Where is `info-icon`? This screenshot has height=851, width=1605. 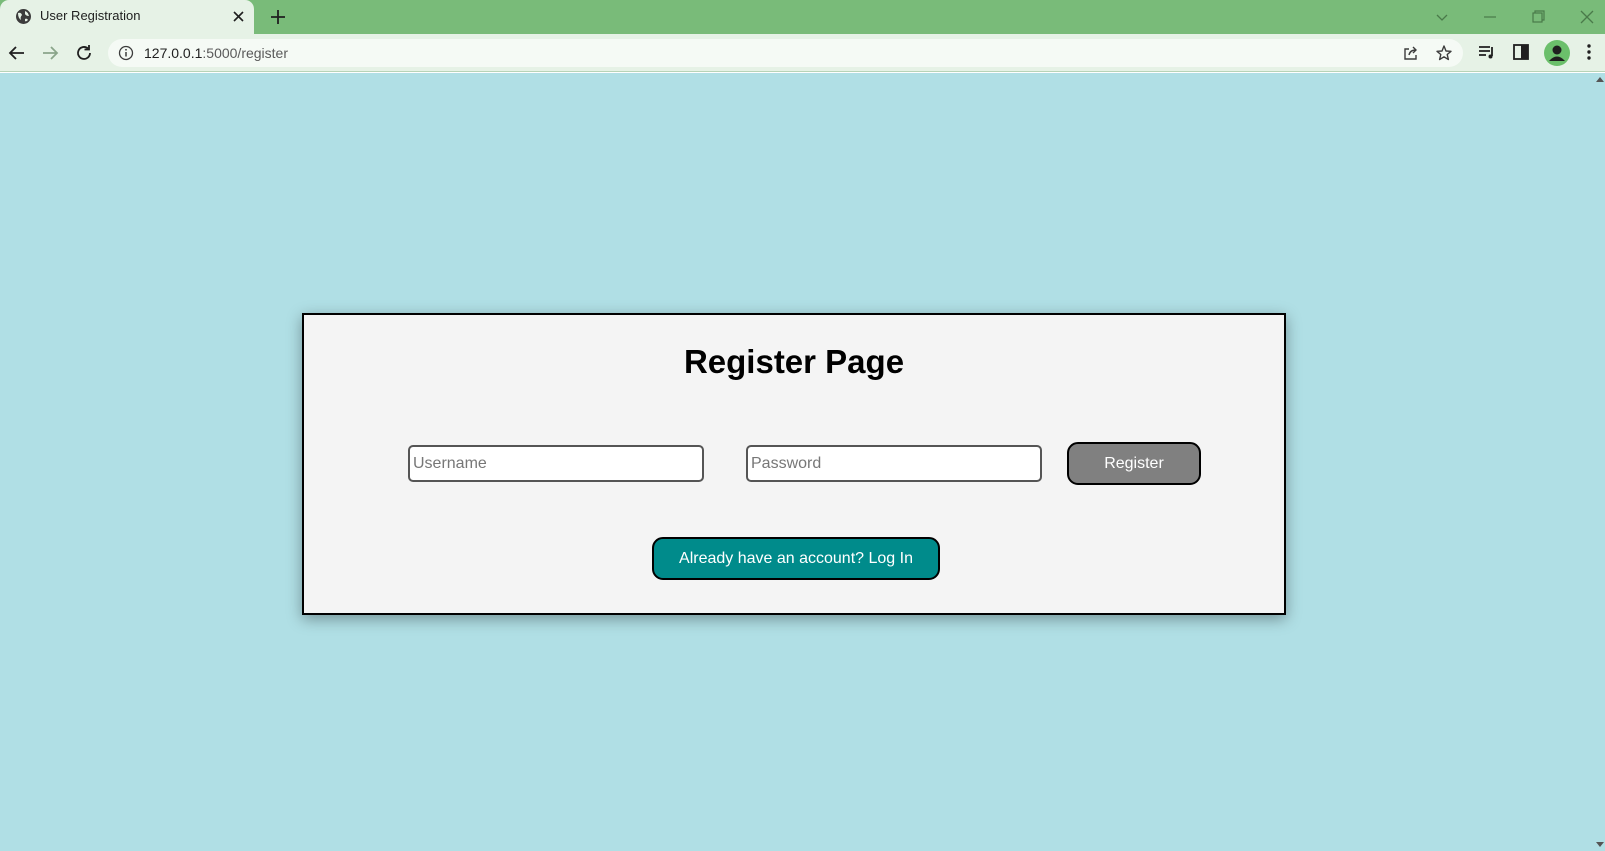 info-icon is located at coordinates (126, 53).